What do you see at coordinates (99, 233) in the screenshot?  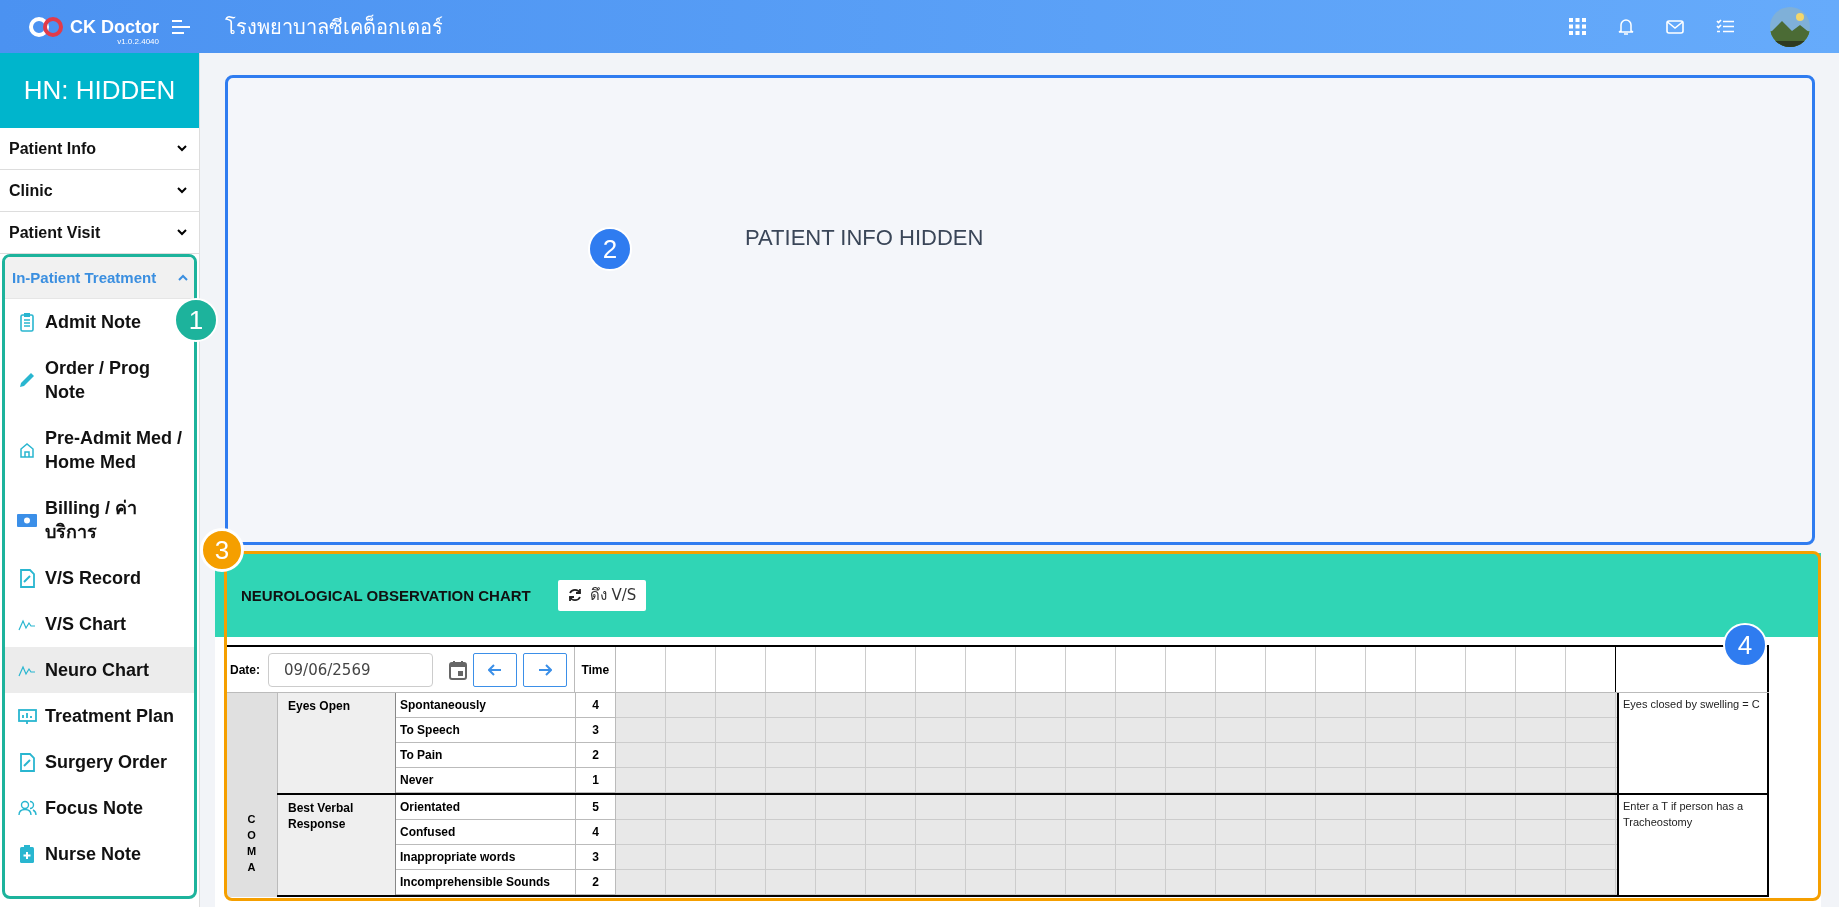 I see `menu-header: Patient Visit` at bounding box center [99, 233].